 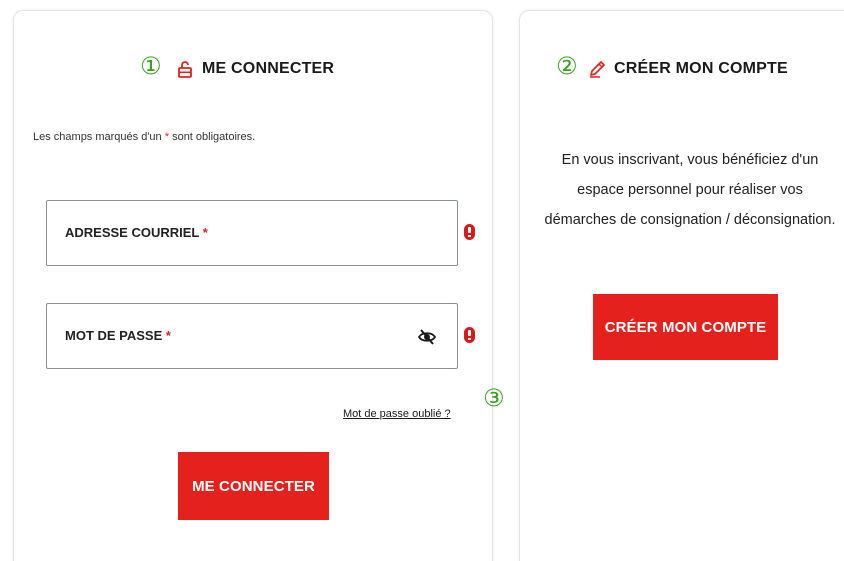 What do you see at coordinates (567, 66) in the screenshot?
I see `marker-two: ②` at bounding box center [567, 66].